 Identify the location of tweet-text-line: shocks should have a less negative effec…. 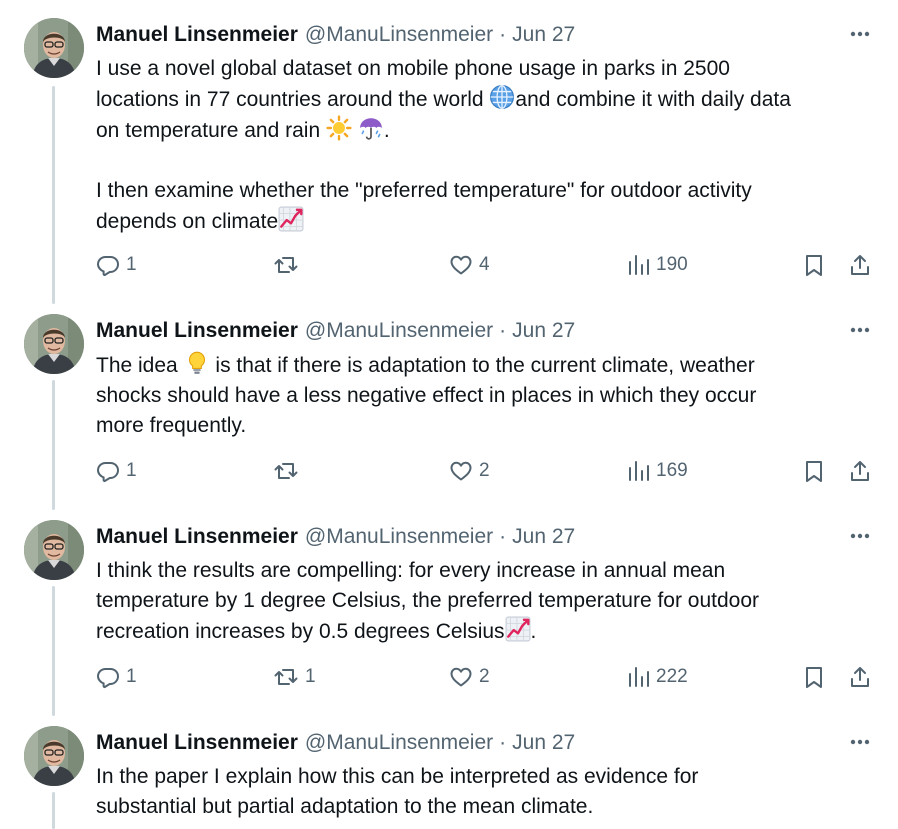
(426, 395).